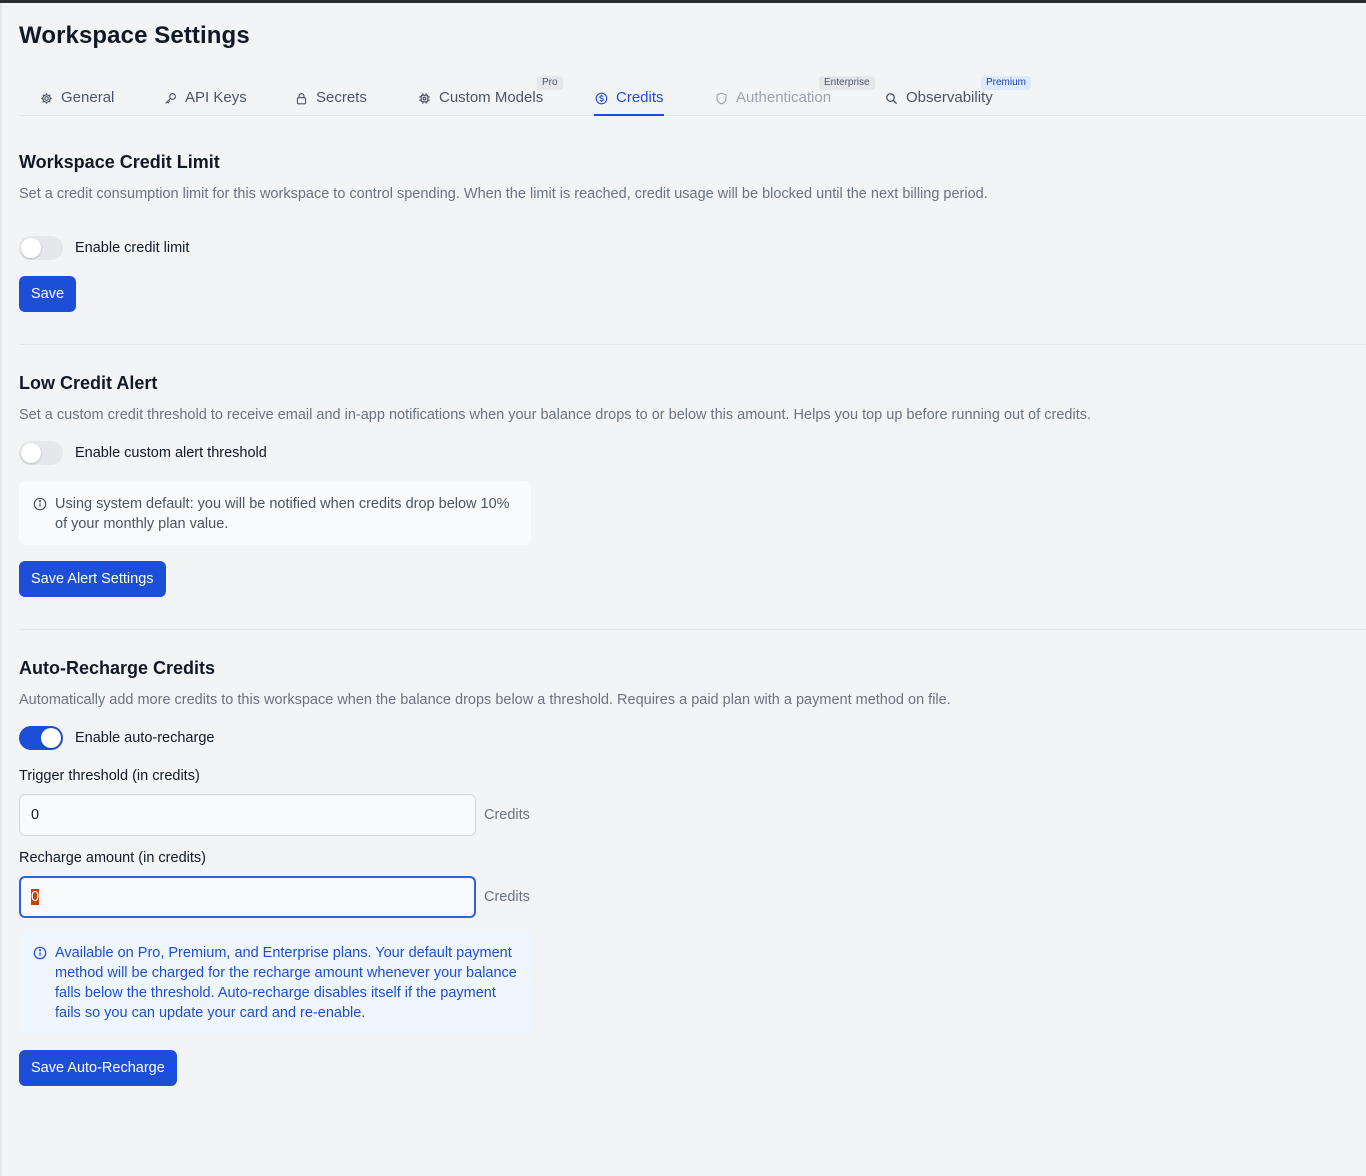 Image resolution: width=1366 pixels, height=1176 pixels. Describe the element at coordinates (341, 97) in the screenshot. I see `tab-label: Secrets` at that location.